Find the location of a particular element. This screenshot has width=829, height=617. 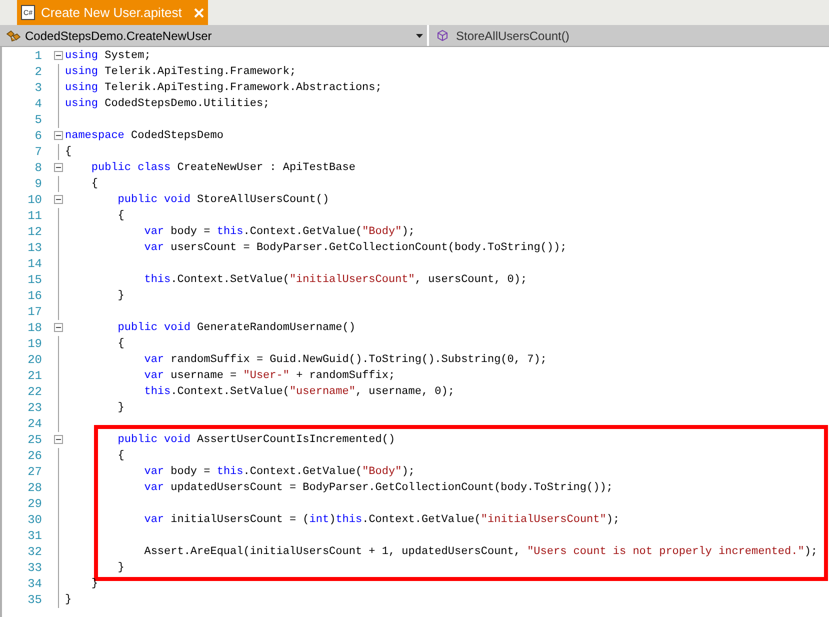

code-line: public void GenerateRandomUsername() is located at coordinates (236, 328).